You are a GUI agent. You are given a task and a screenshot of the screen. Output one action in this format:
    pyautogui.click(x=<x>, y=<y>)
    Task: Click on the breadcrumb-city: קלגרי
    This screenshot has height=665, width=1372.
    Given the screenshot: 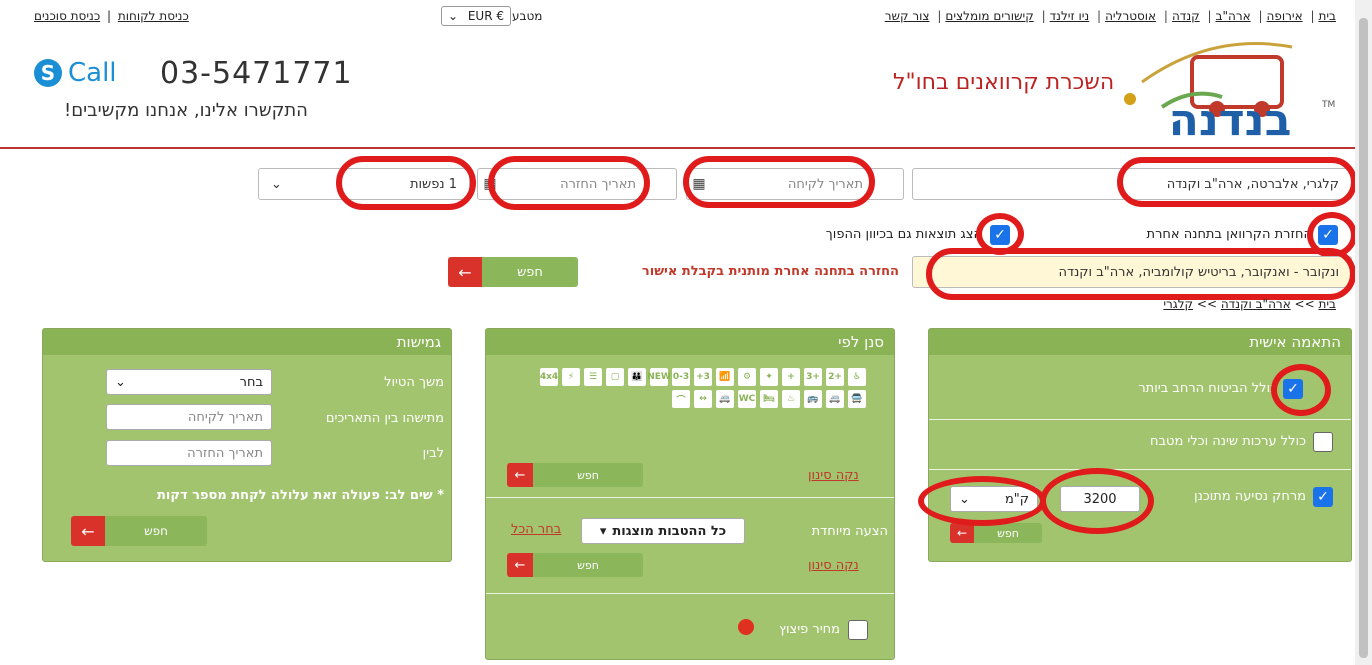 What is the action you would take?
    pyautogui.click(x=1178, y=304)
    